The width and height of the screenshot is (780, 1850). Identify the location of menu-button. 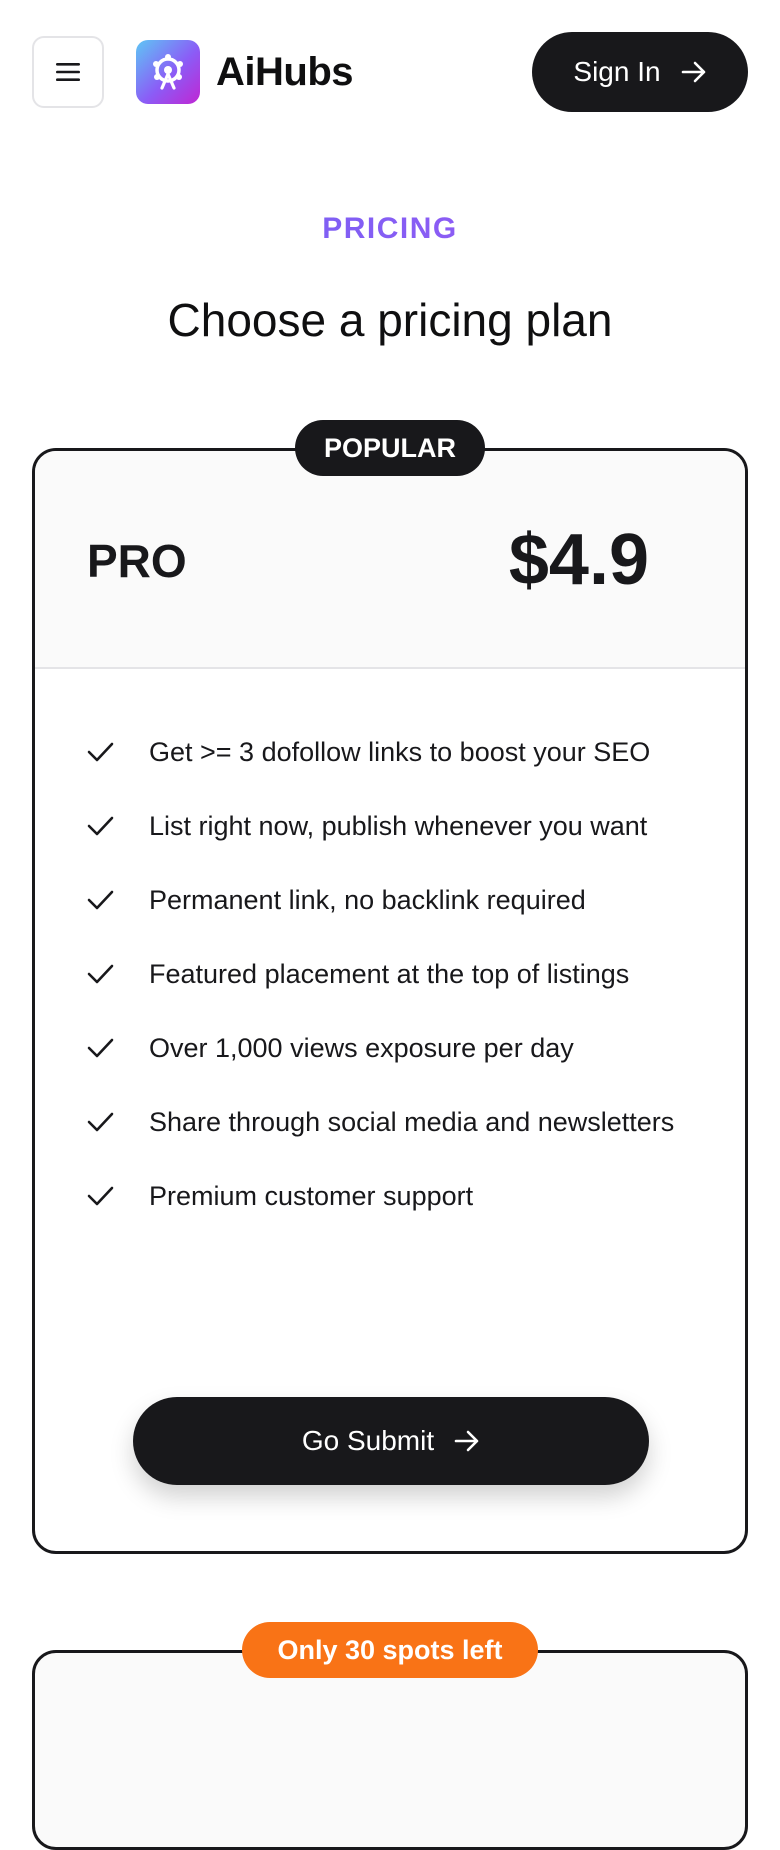
(68, 72).